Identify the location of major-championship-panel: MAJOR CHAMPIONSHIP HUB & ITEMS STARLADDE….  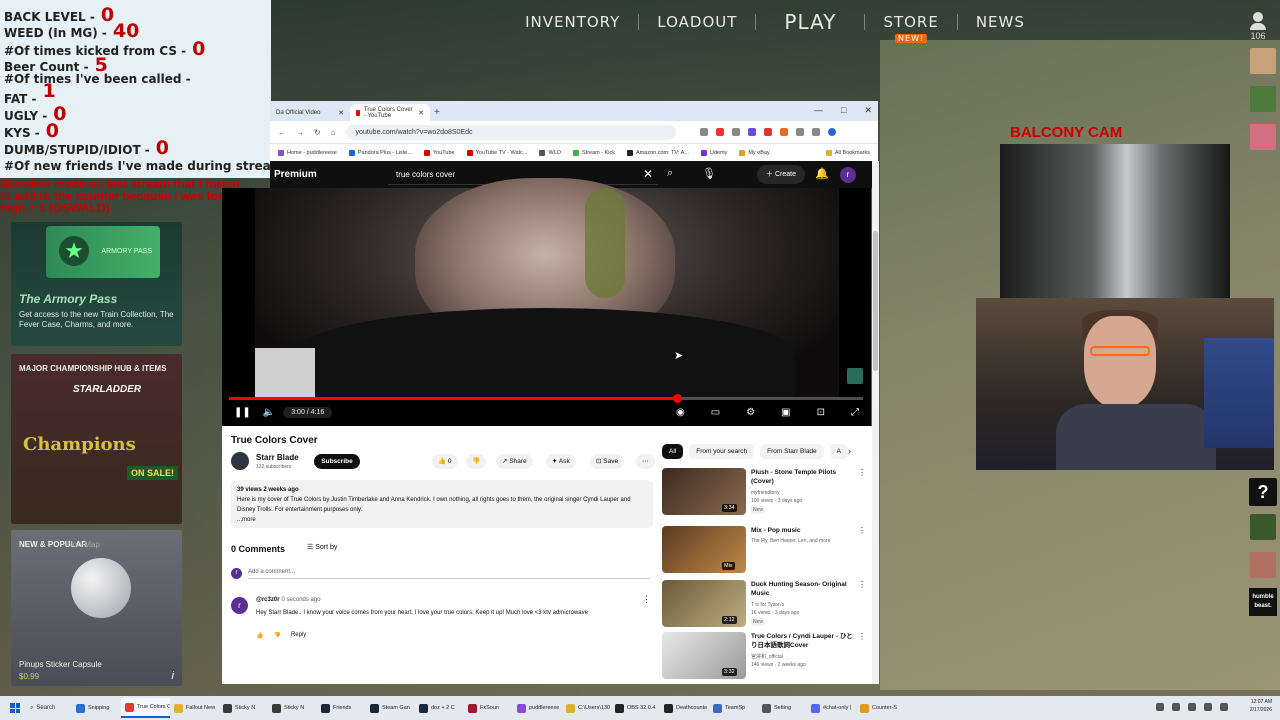
(96, 439).